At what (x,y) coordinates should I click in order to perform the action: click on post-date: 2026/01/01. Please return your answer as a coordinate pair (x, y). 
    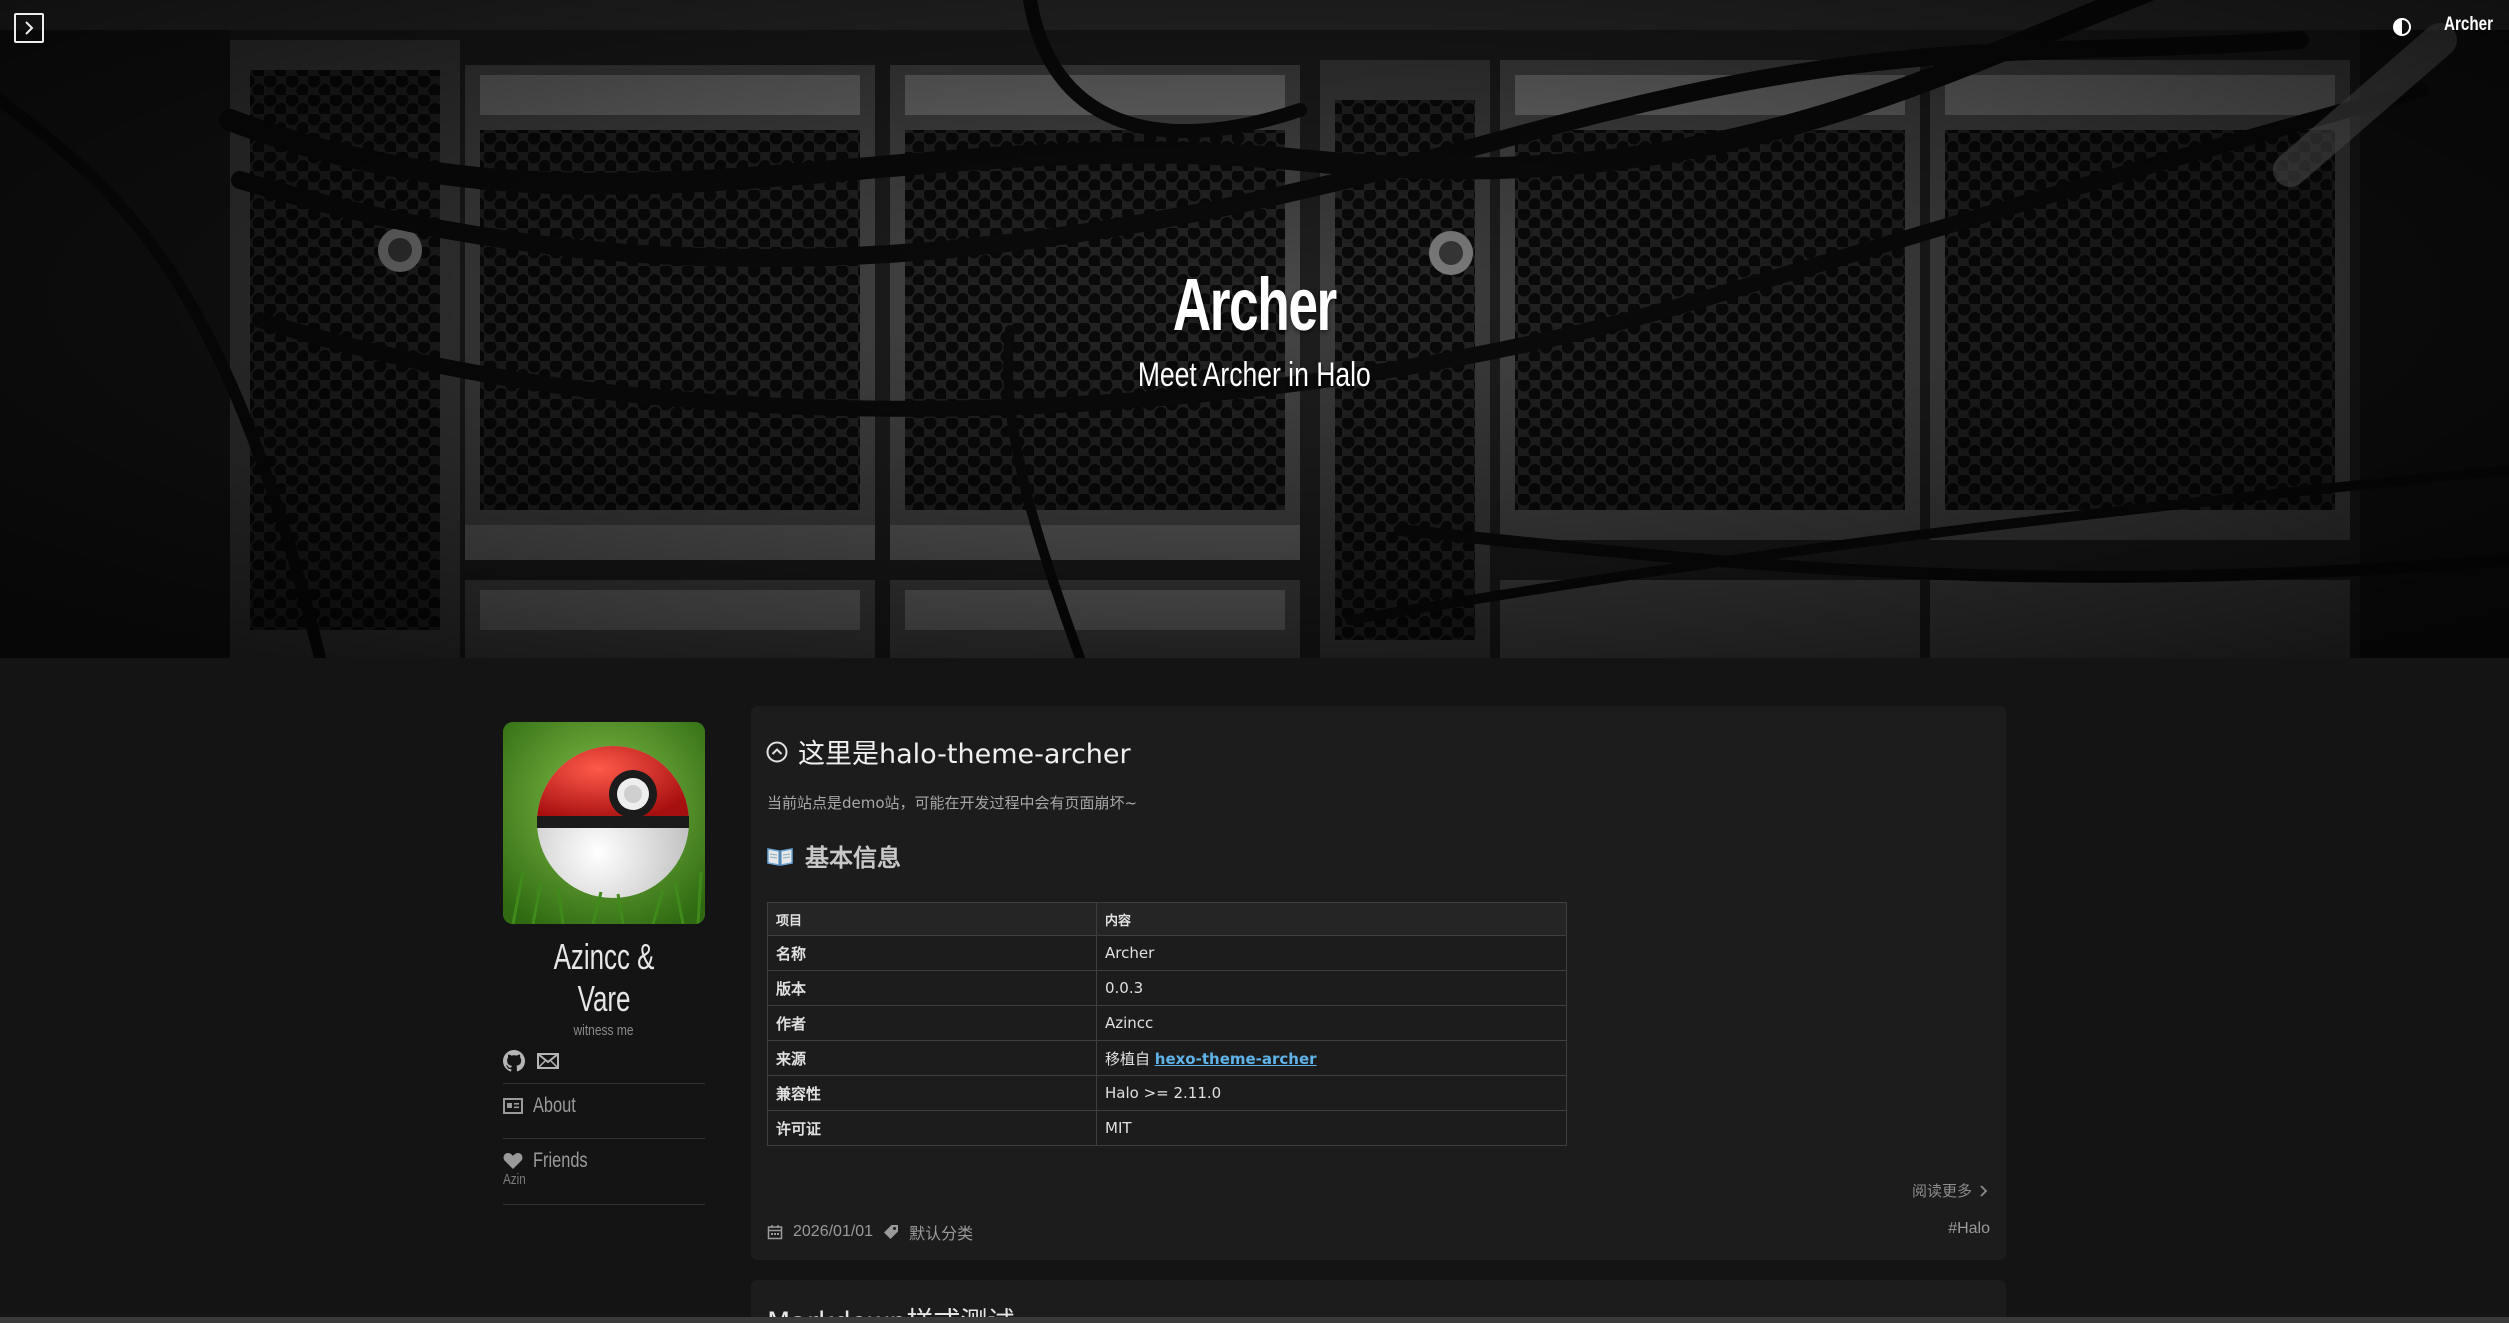
    Looking at the image, I should click on (833, 1231).